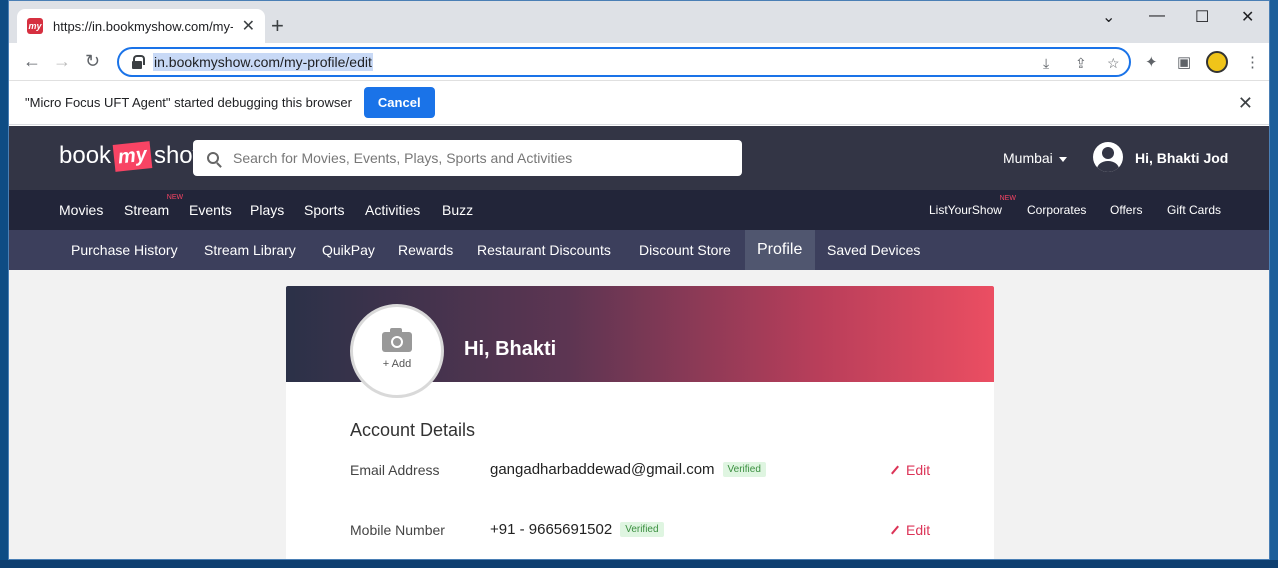 This screenshot has width=1278, height=568. Describe the element at coordinates (1113, 63) in the screenshot. I see `bookmark-star-icon: ☆` at that location.